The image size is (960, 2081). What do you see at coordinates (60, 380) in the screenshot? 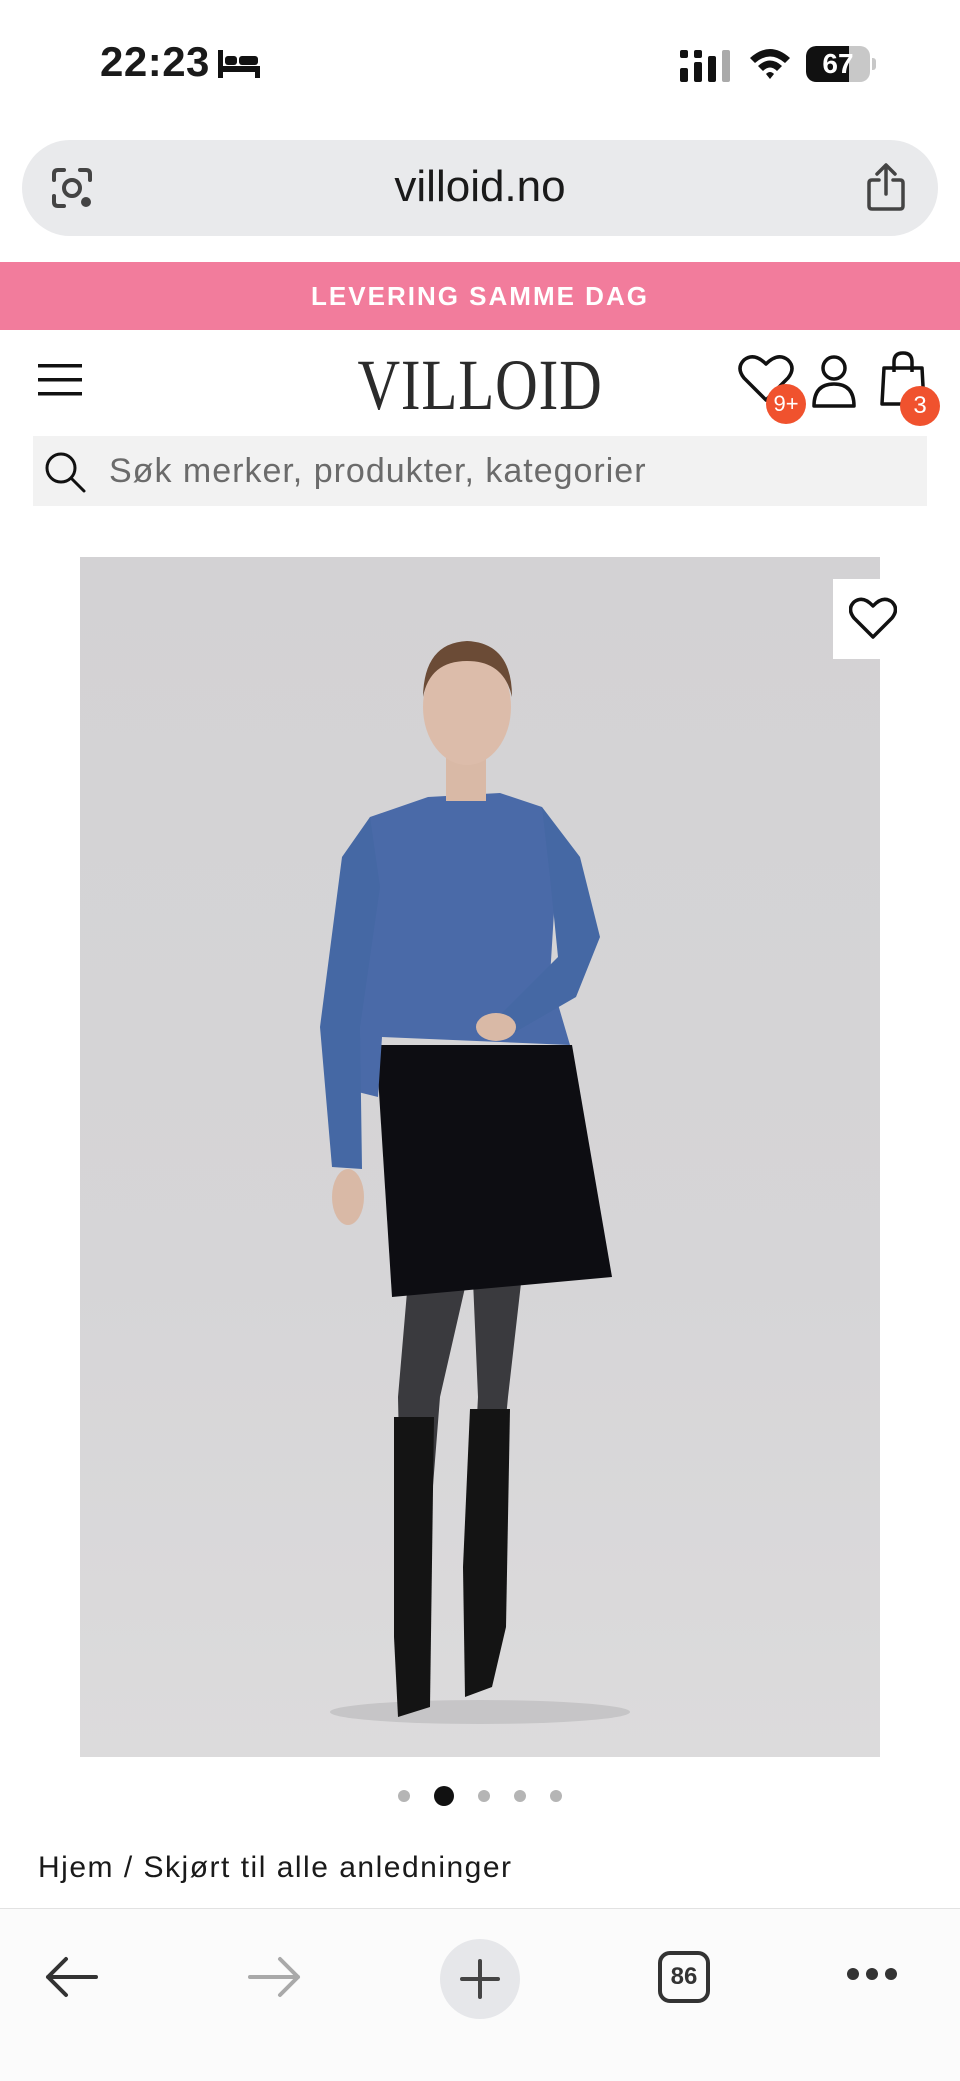
I see `menu-icon` at bounding box center [60, 380].